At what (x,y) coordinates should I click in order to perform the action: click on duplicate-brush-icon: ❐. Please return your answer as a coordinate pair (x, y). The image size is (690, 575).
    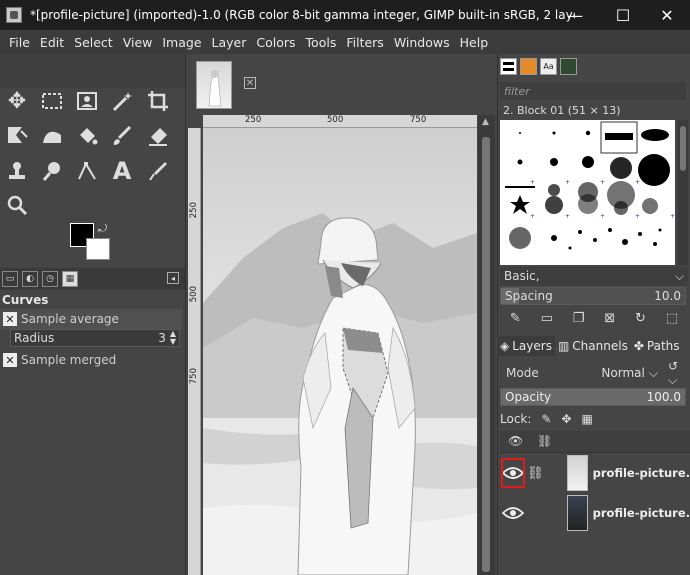
    Looking at the image, I should click on (579, 318).